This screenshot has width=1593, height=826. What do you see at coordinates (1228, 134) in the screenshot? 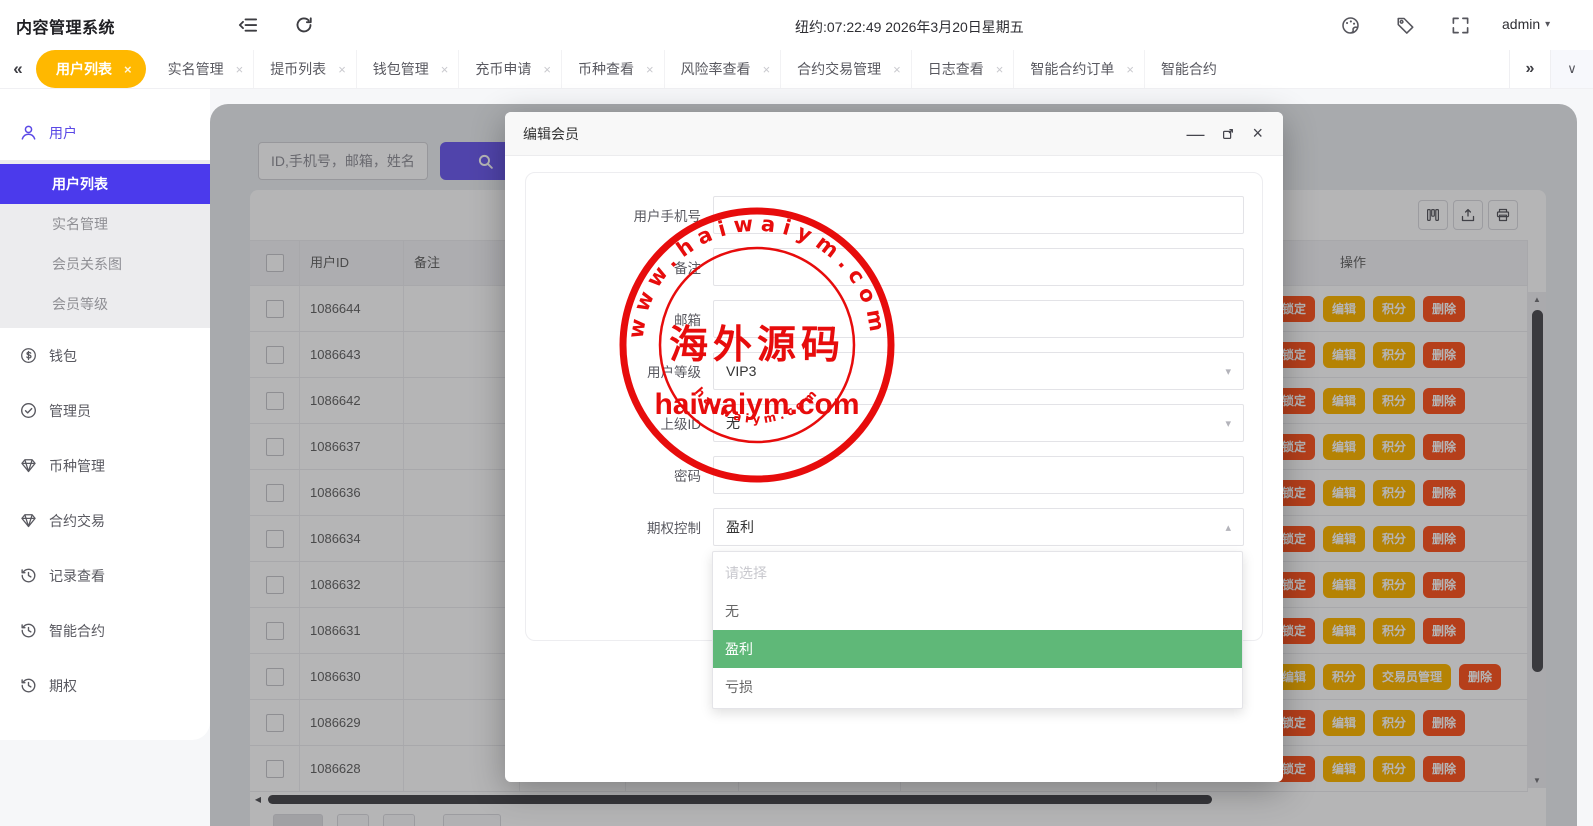
I see `maximize-icon` at bounding box center [1228, 134].